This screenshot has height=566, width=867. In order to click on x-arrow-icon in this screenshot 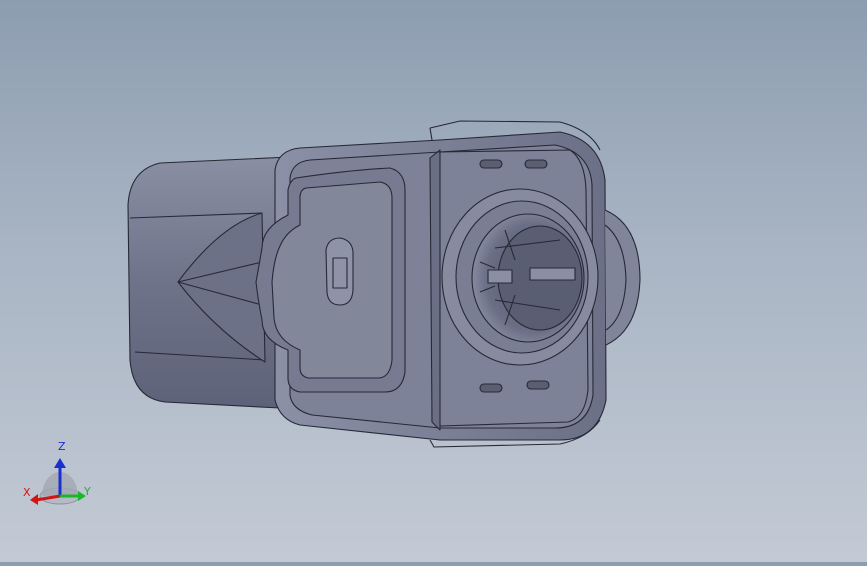, I will do `click(34, 499)`.